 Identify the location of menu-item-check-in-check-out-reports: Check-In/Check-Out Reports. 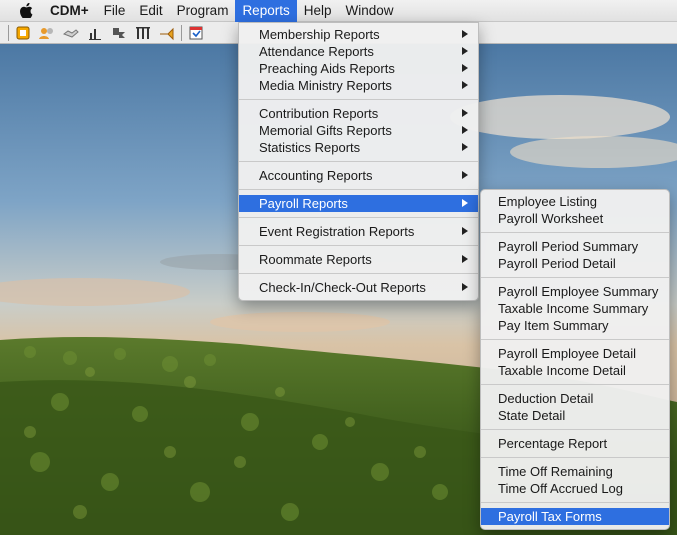
(358, 287).